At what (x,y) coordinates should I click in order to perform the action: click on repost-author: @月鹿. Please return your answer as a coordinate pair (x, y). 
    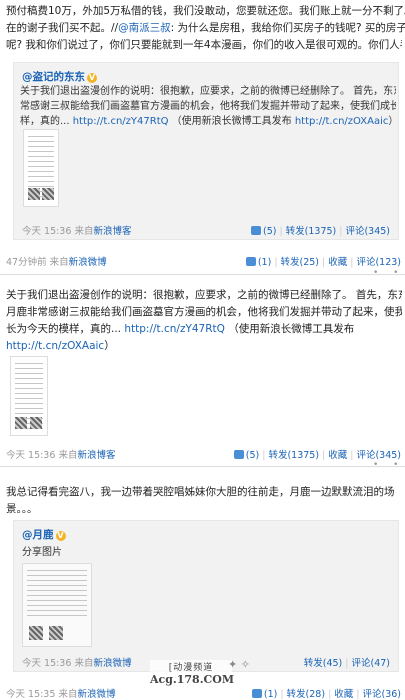
    Looking at the image, I should click on (38, 535).